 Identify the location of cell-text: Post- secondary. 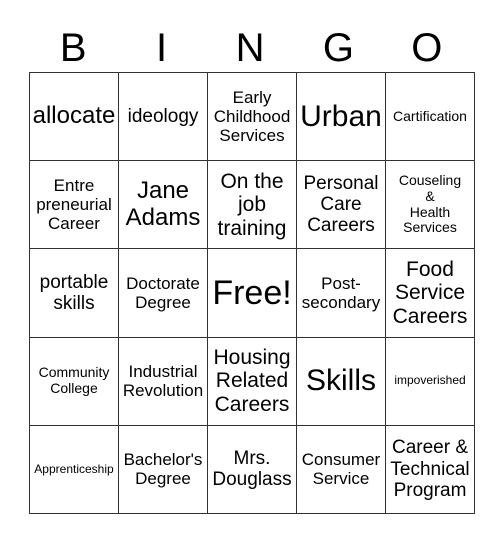
(341, 292).